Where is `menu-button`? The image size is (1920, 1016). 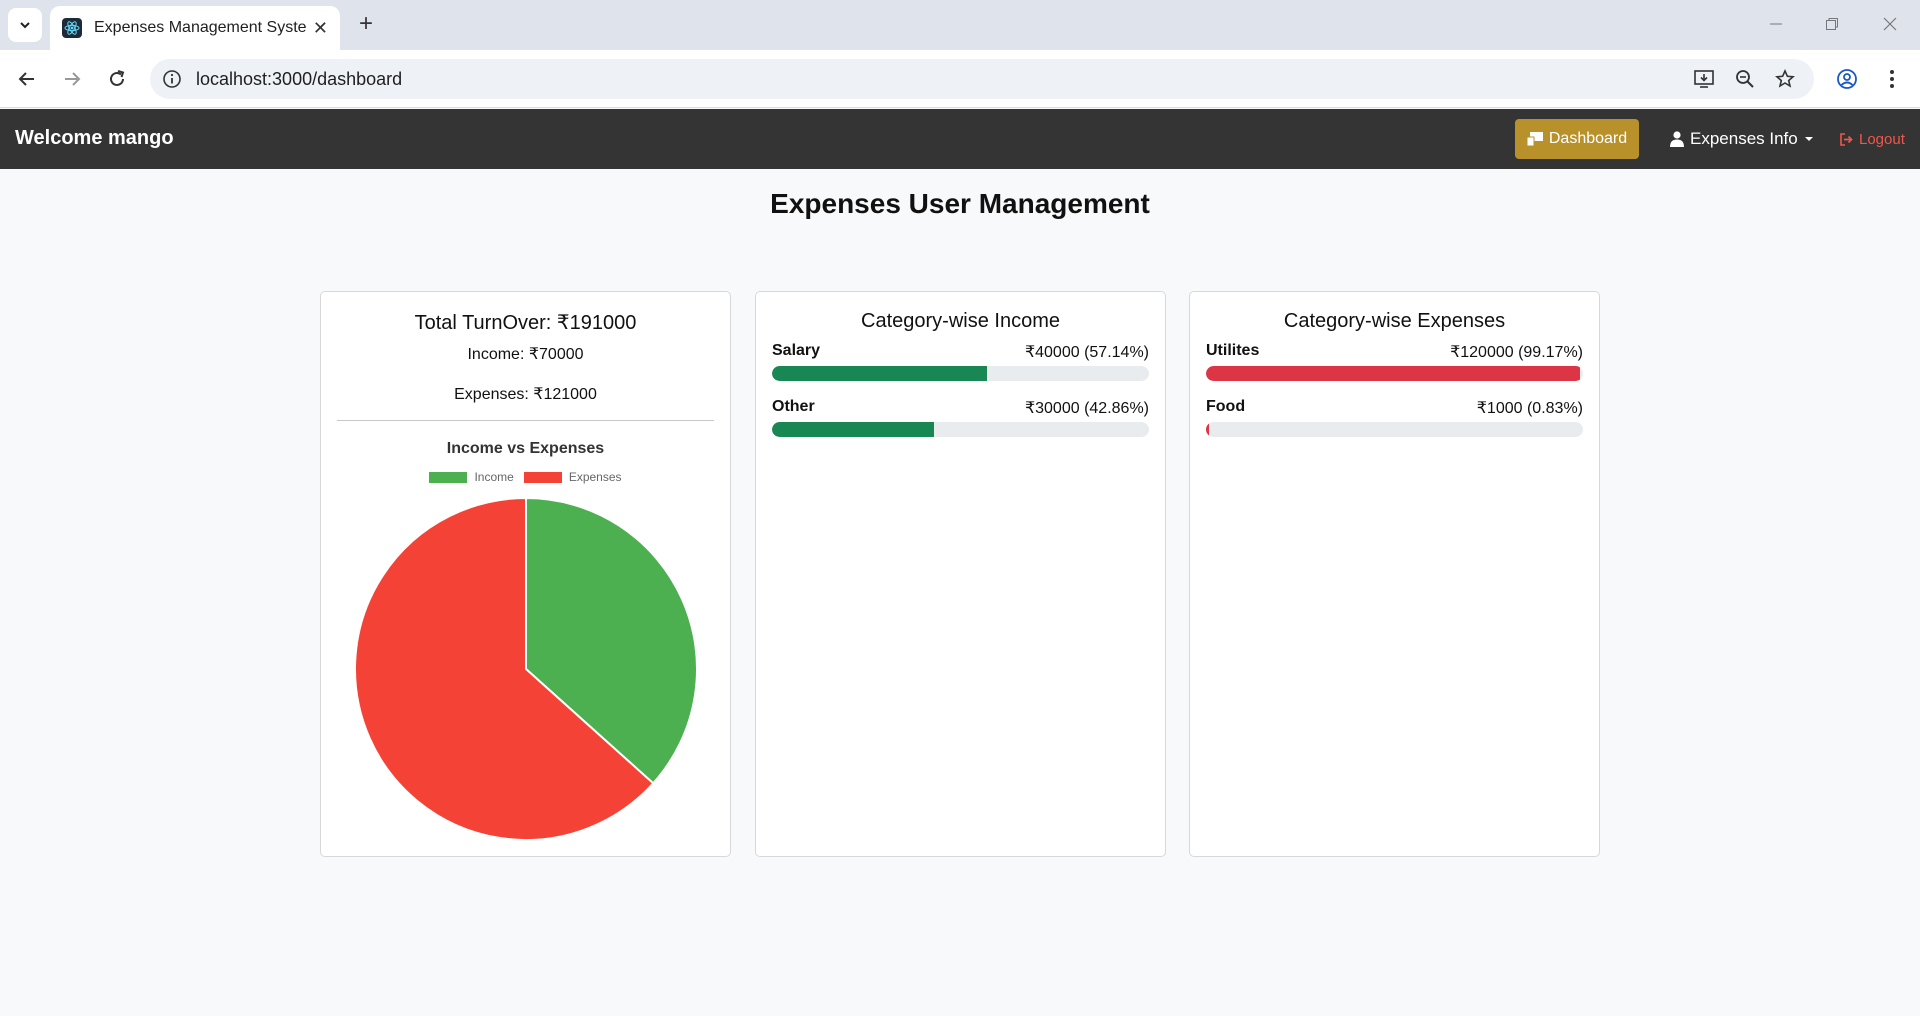
menu-button is located at coordinates (1892, 79).